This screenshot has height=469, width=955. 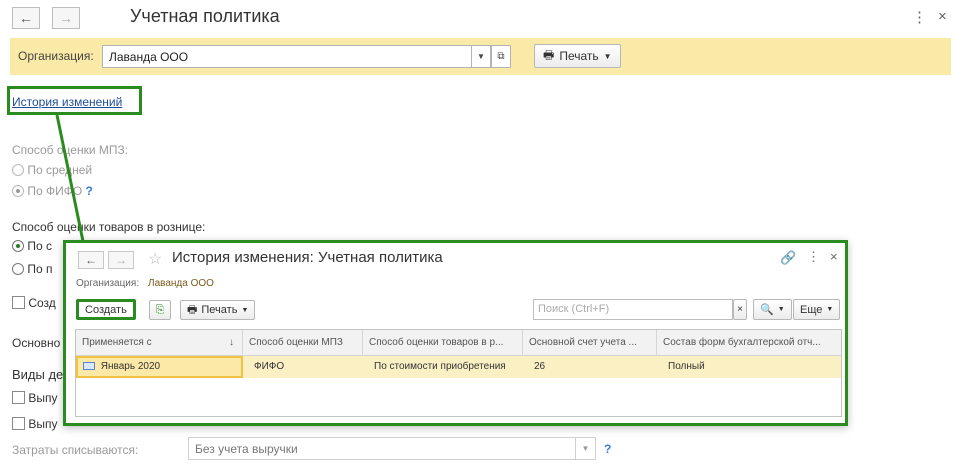 I want to click on create-button: Создать, so click(x=106, y=309).